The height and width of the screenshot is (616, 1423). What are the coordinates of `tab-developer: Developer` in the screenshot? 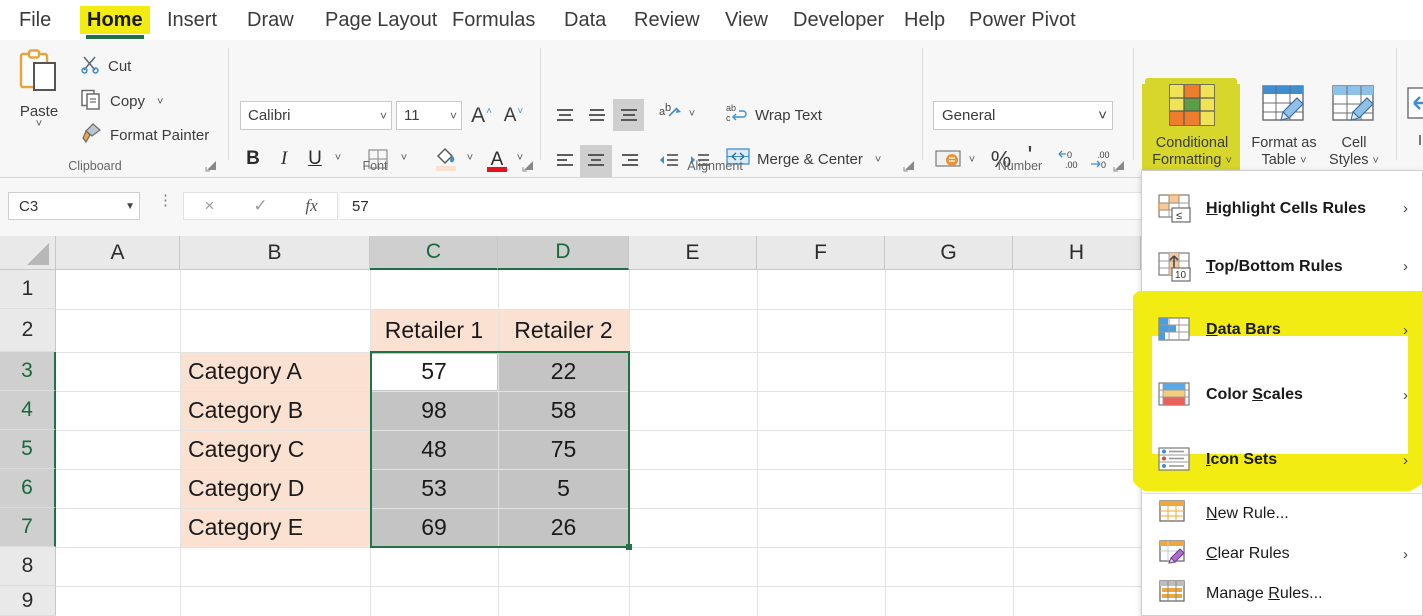 It's located at (838, 20).